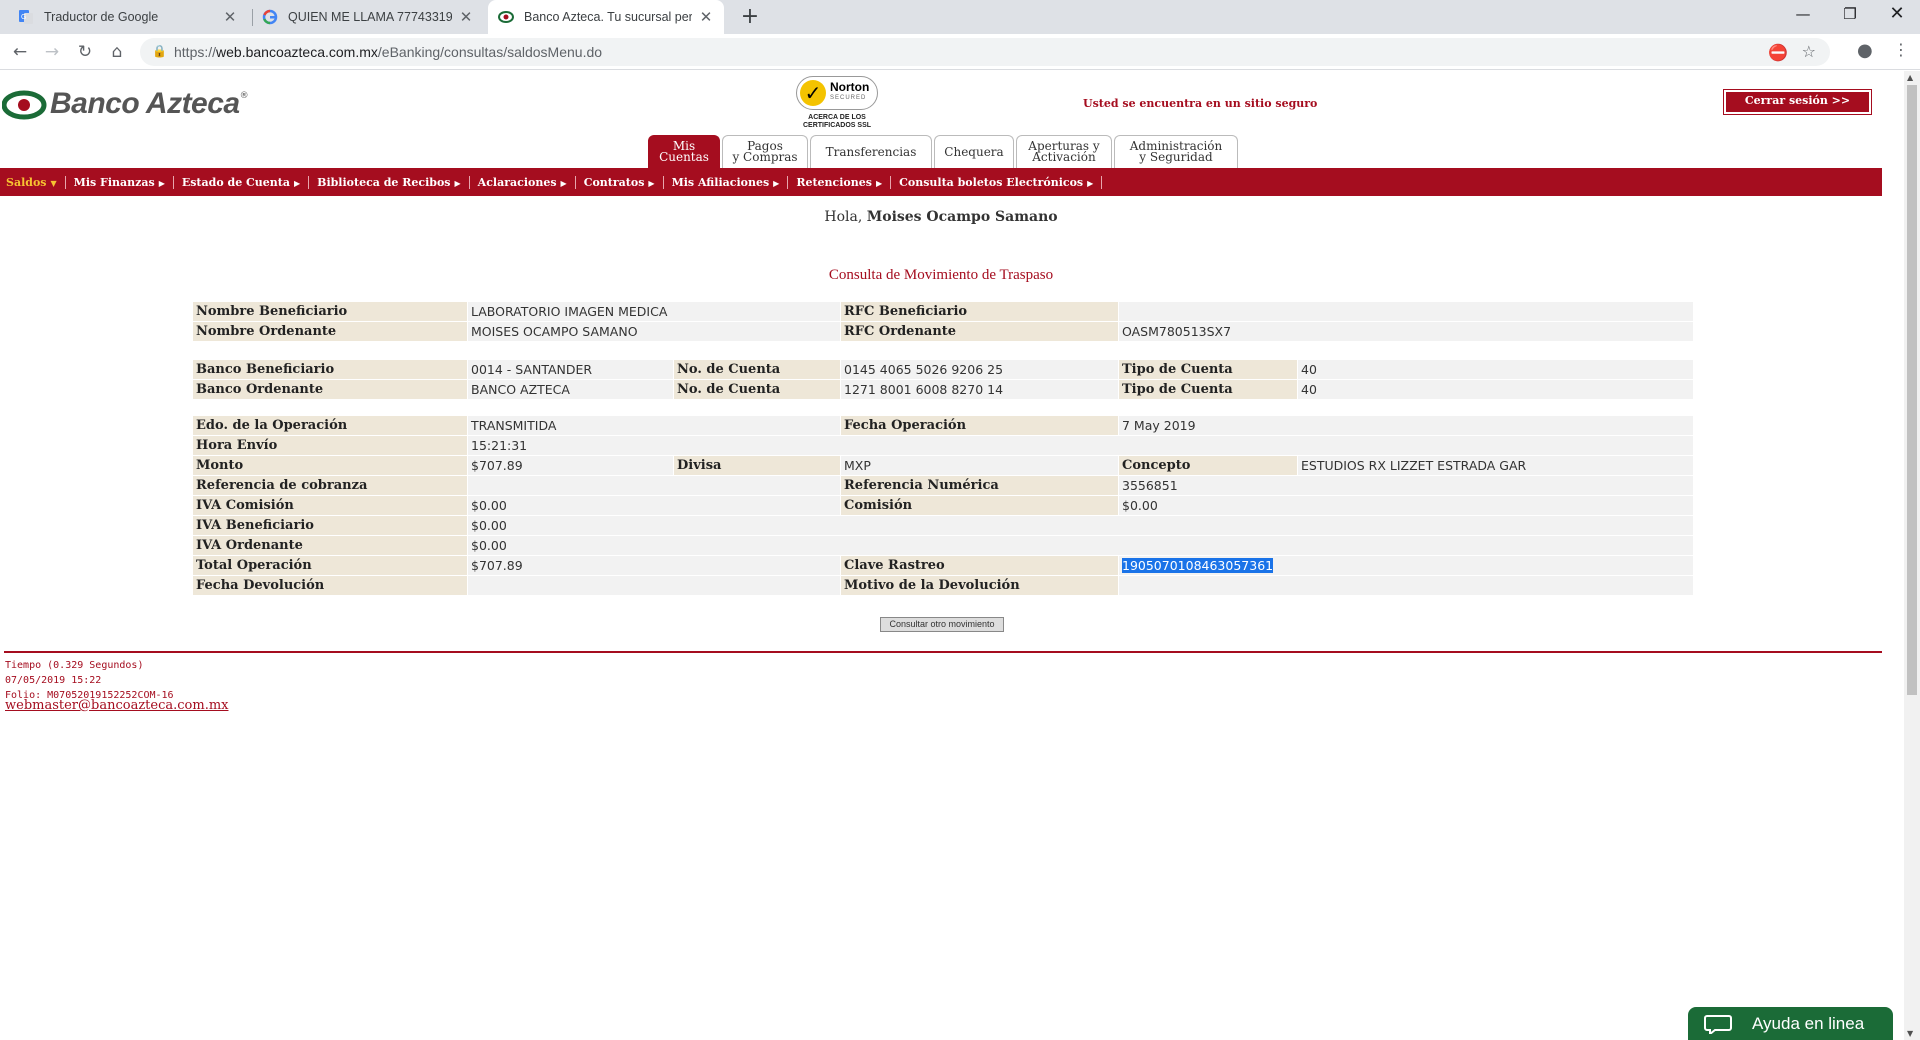 This screenshot has height=1040, width=1920. Describe the element at coordinates (848, 98) in the screenshot. I see `norton-secured: SECURED` at that location.